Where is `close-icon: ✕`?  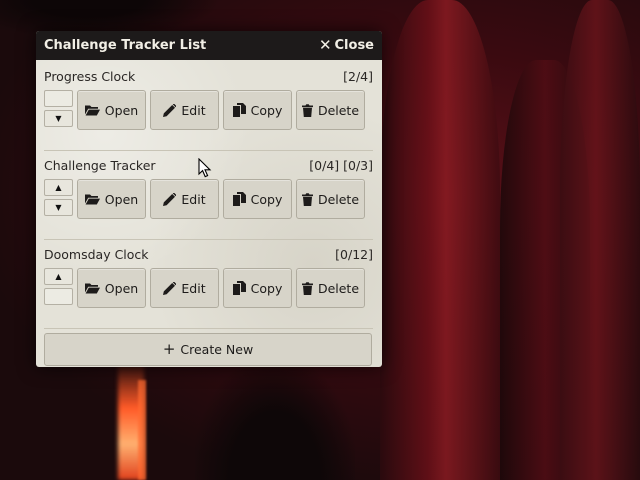
close-icon: ✕ is located at coordinates (325, 45).